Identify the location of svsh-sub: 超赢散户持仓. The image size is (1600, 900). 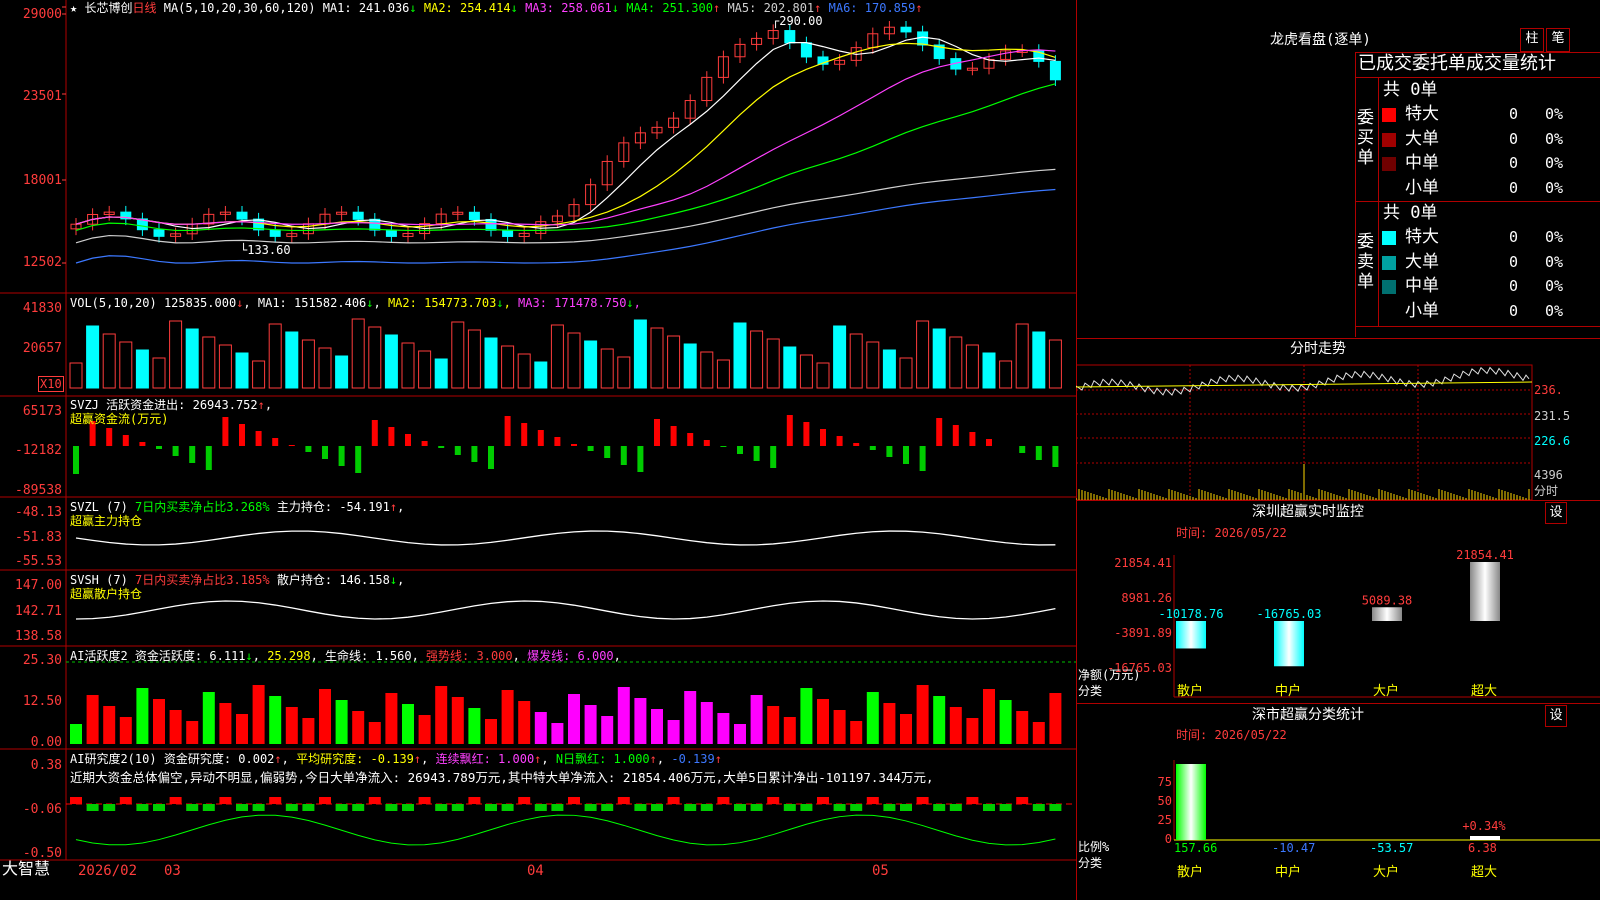
(106, 594).